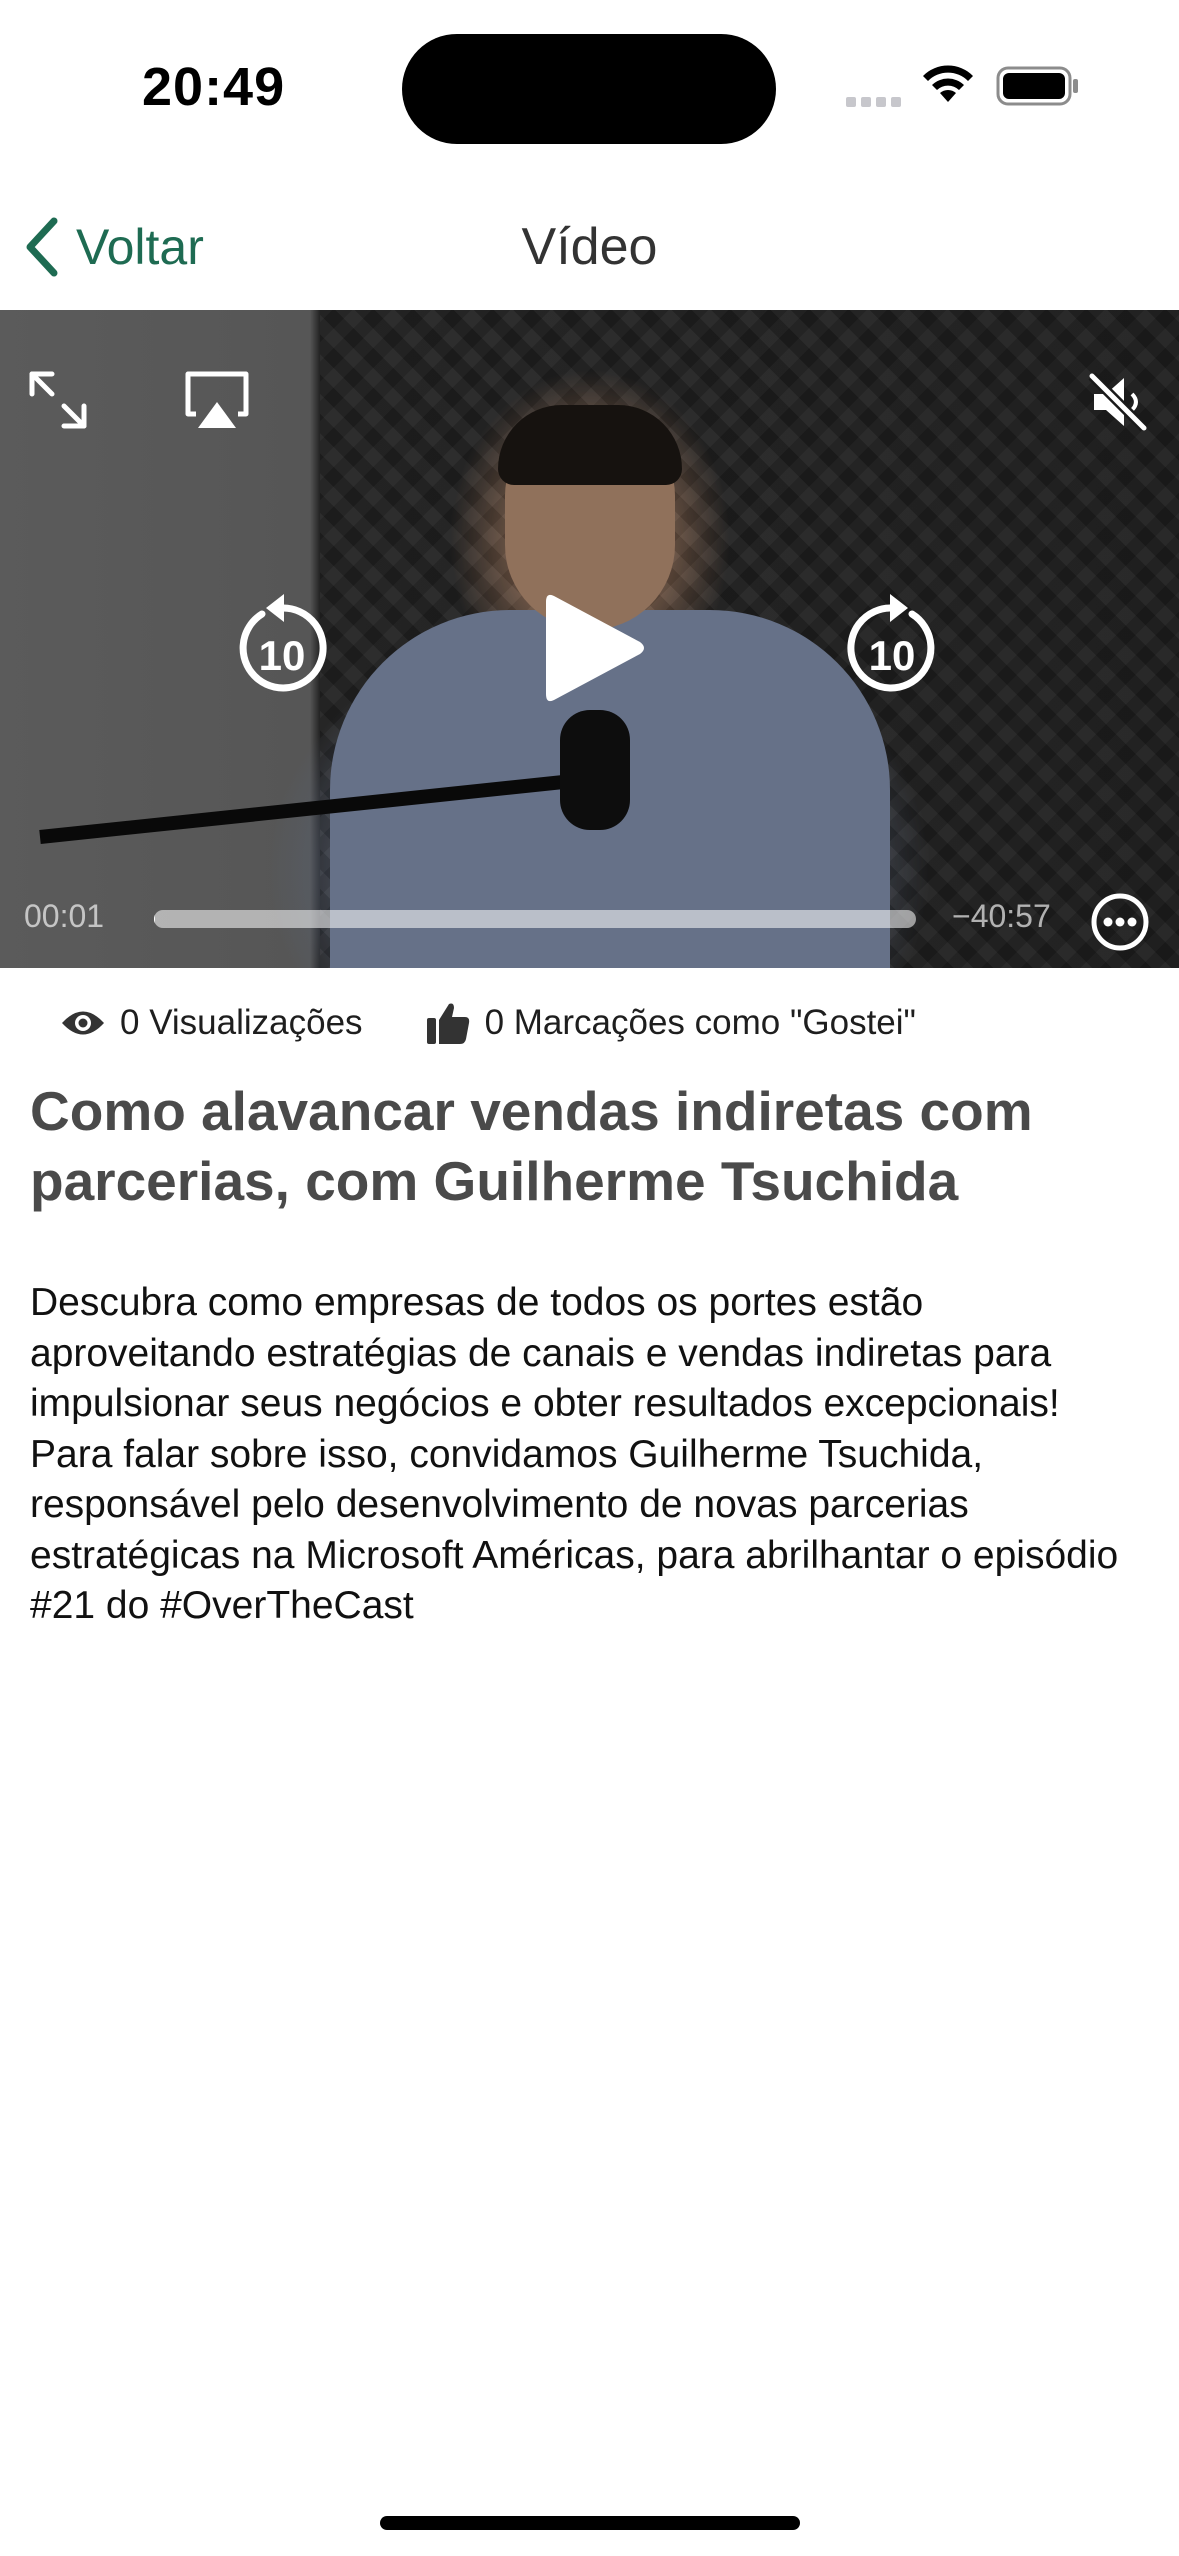 The height and width of the screenshot is (2556, 1179). Describe the element at coordinates (590, 2523) in the screenshot. I see `home-indicator` at that location.